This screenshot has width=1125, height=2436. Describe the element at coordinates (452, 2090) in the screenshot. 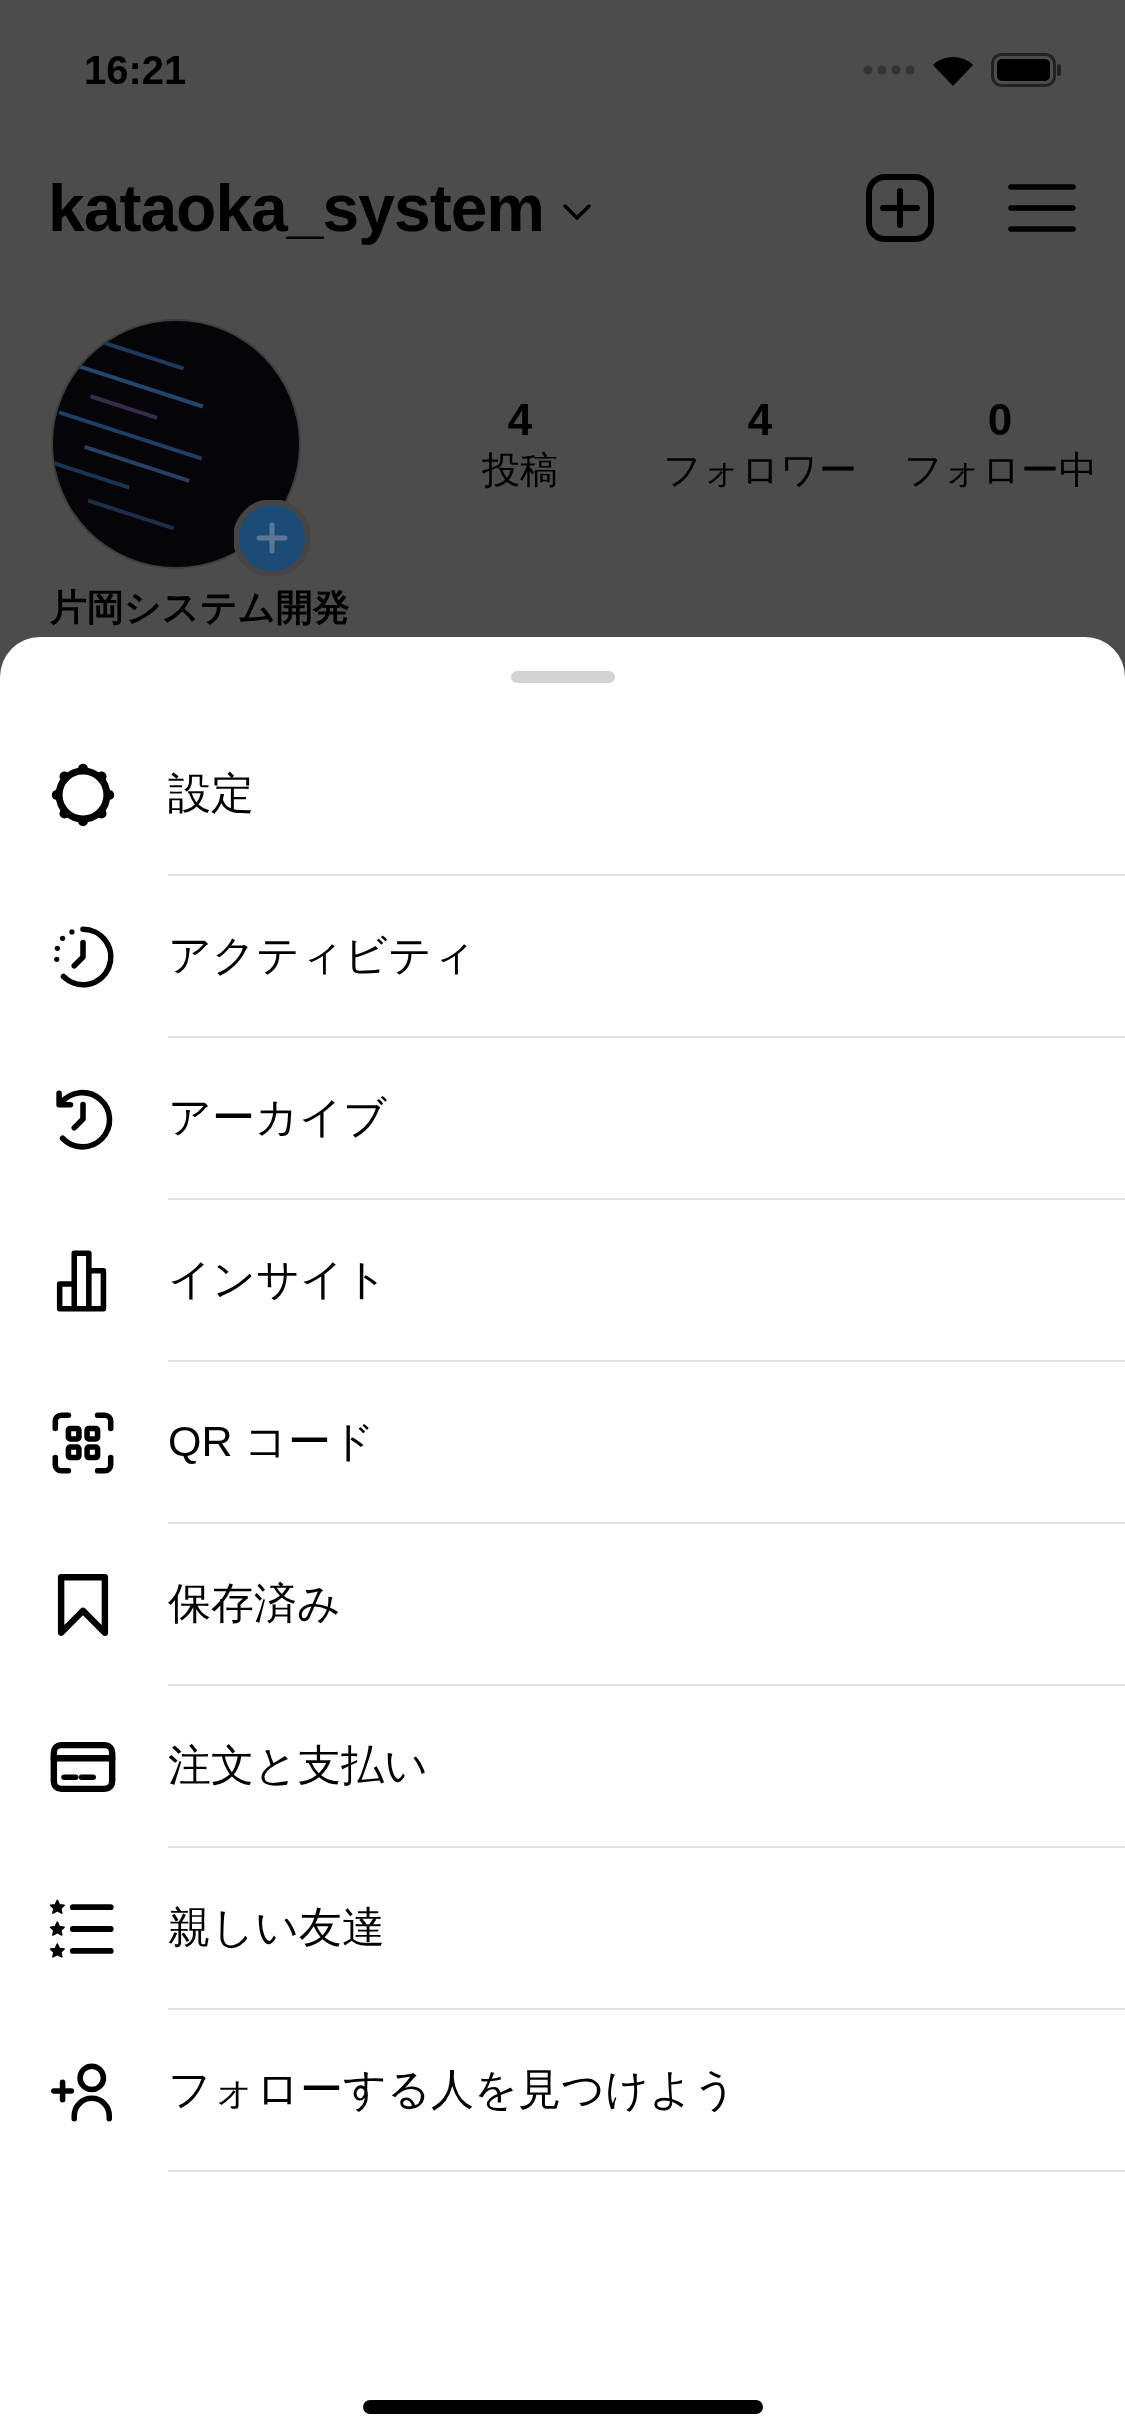

I see `menu-item: フォローする人を見つけよう` at that location.